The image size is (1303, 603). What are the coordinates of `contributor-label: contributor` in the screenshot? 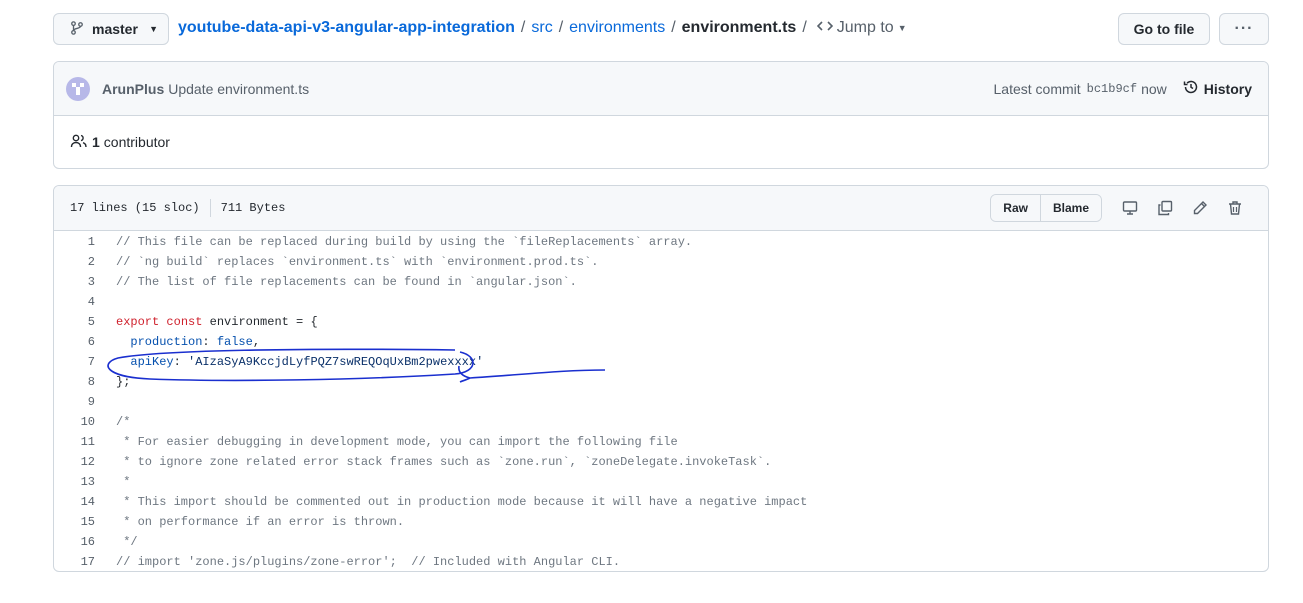 It's located at (136, 142).